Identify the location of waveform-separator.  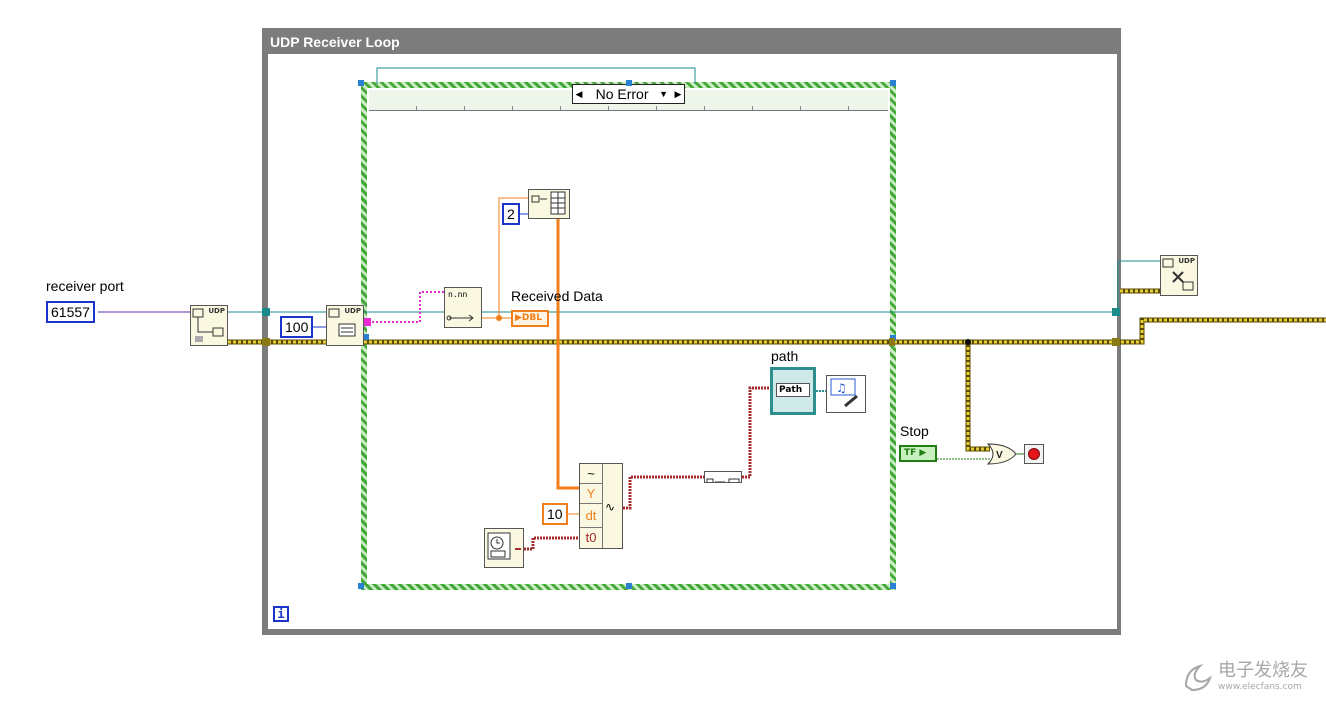
(602, 506).